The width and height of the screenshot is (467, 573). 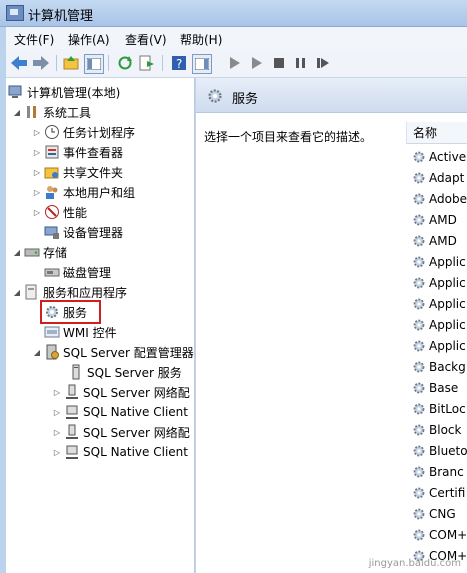 What do you see at coordinates (19, 63) in the screenshot?
I see `back-arrow-icon` at bounding box center [19, 63].